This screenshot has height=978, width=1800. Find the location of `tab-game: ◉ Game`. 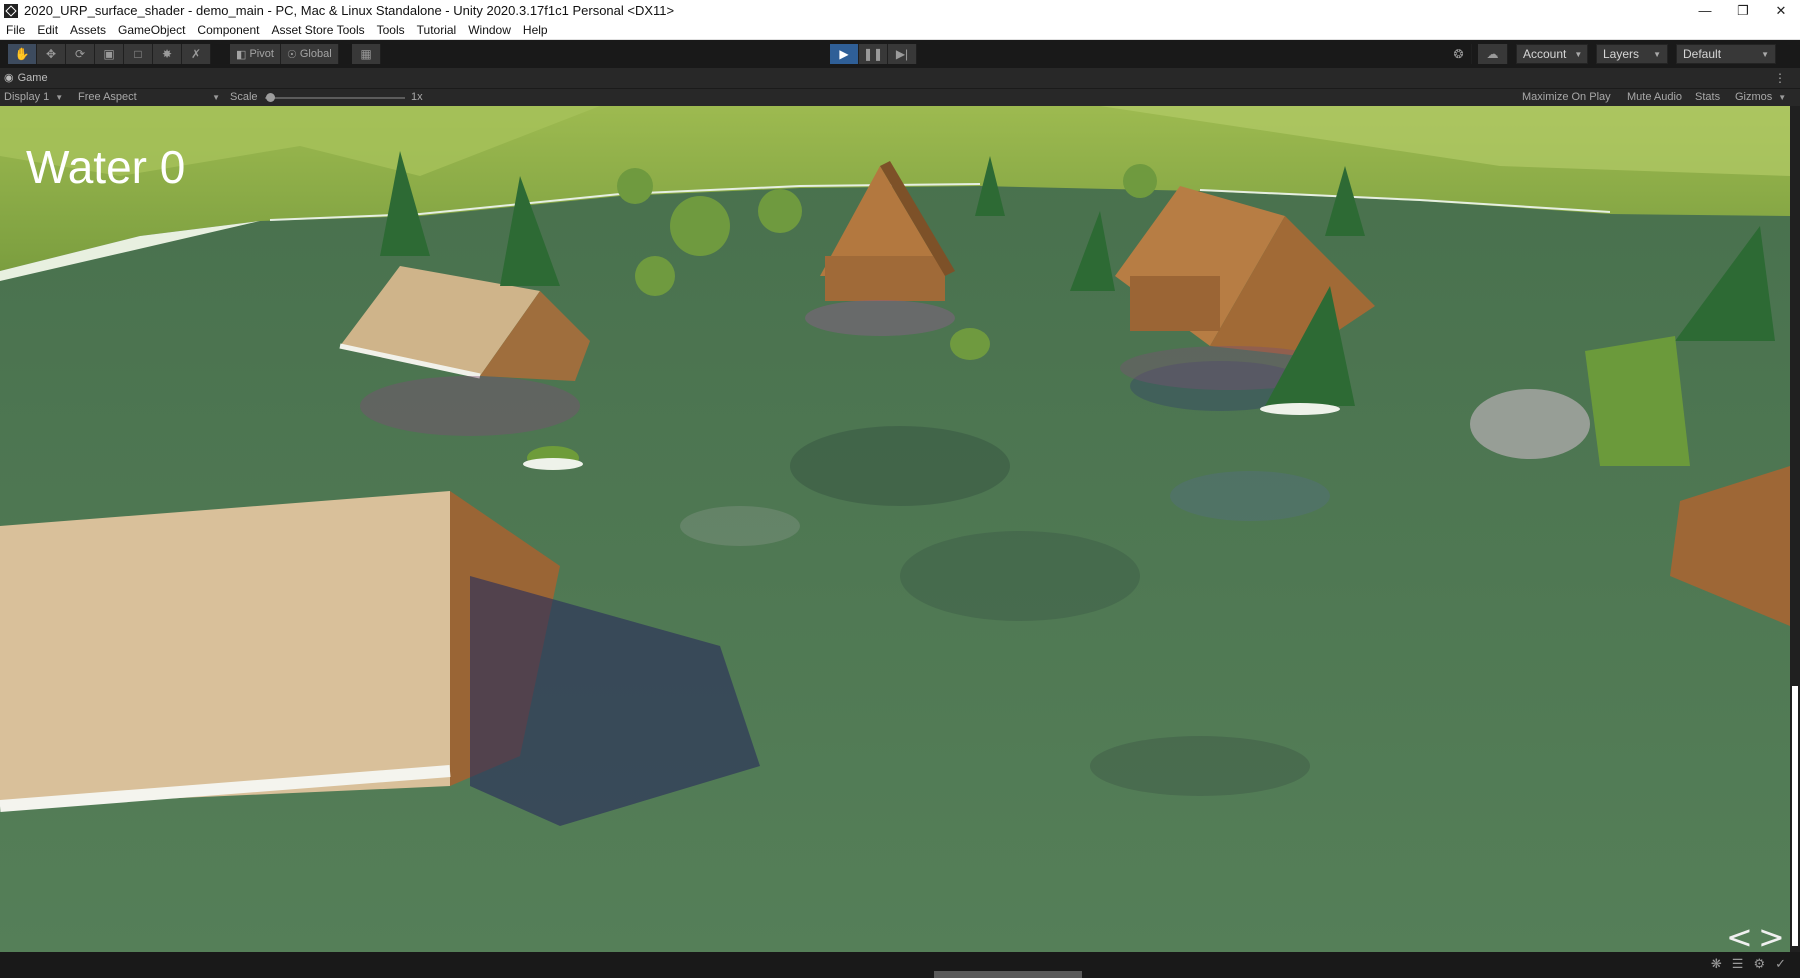

tab-game: ◉ Game is located at coordinates (26, 78).